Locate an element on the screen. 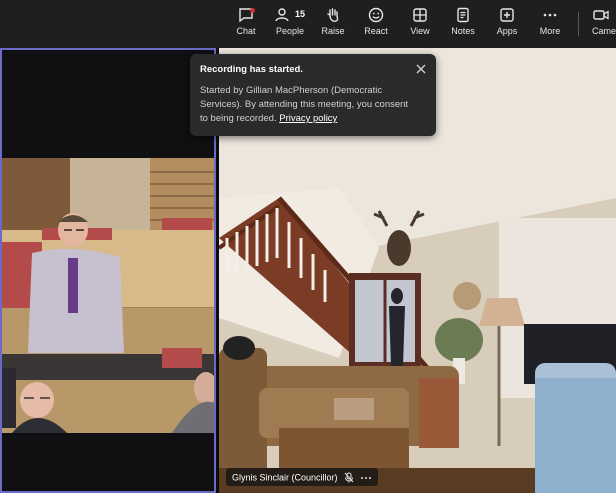 The width and height of the screenshot is (616, 493). apps-label: Apps is located at coordinates (507, 31).